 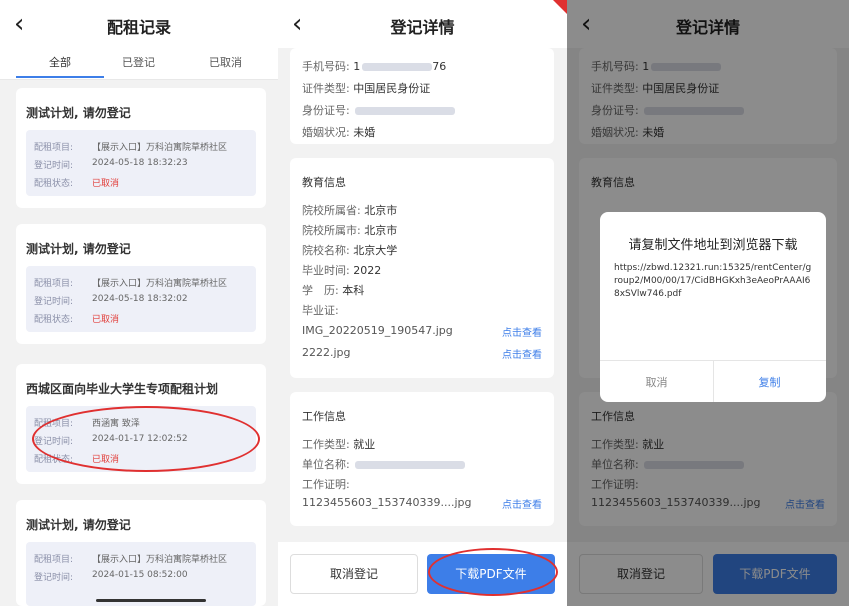 I want to click on section-title: 工作信息, so click(x=324, y=416).